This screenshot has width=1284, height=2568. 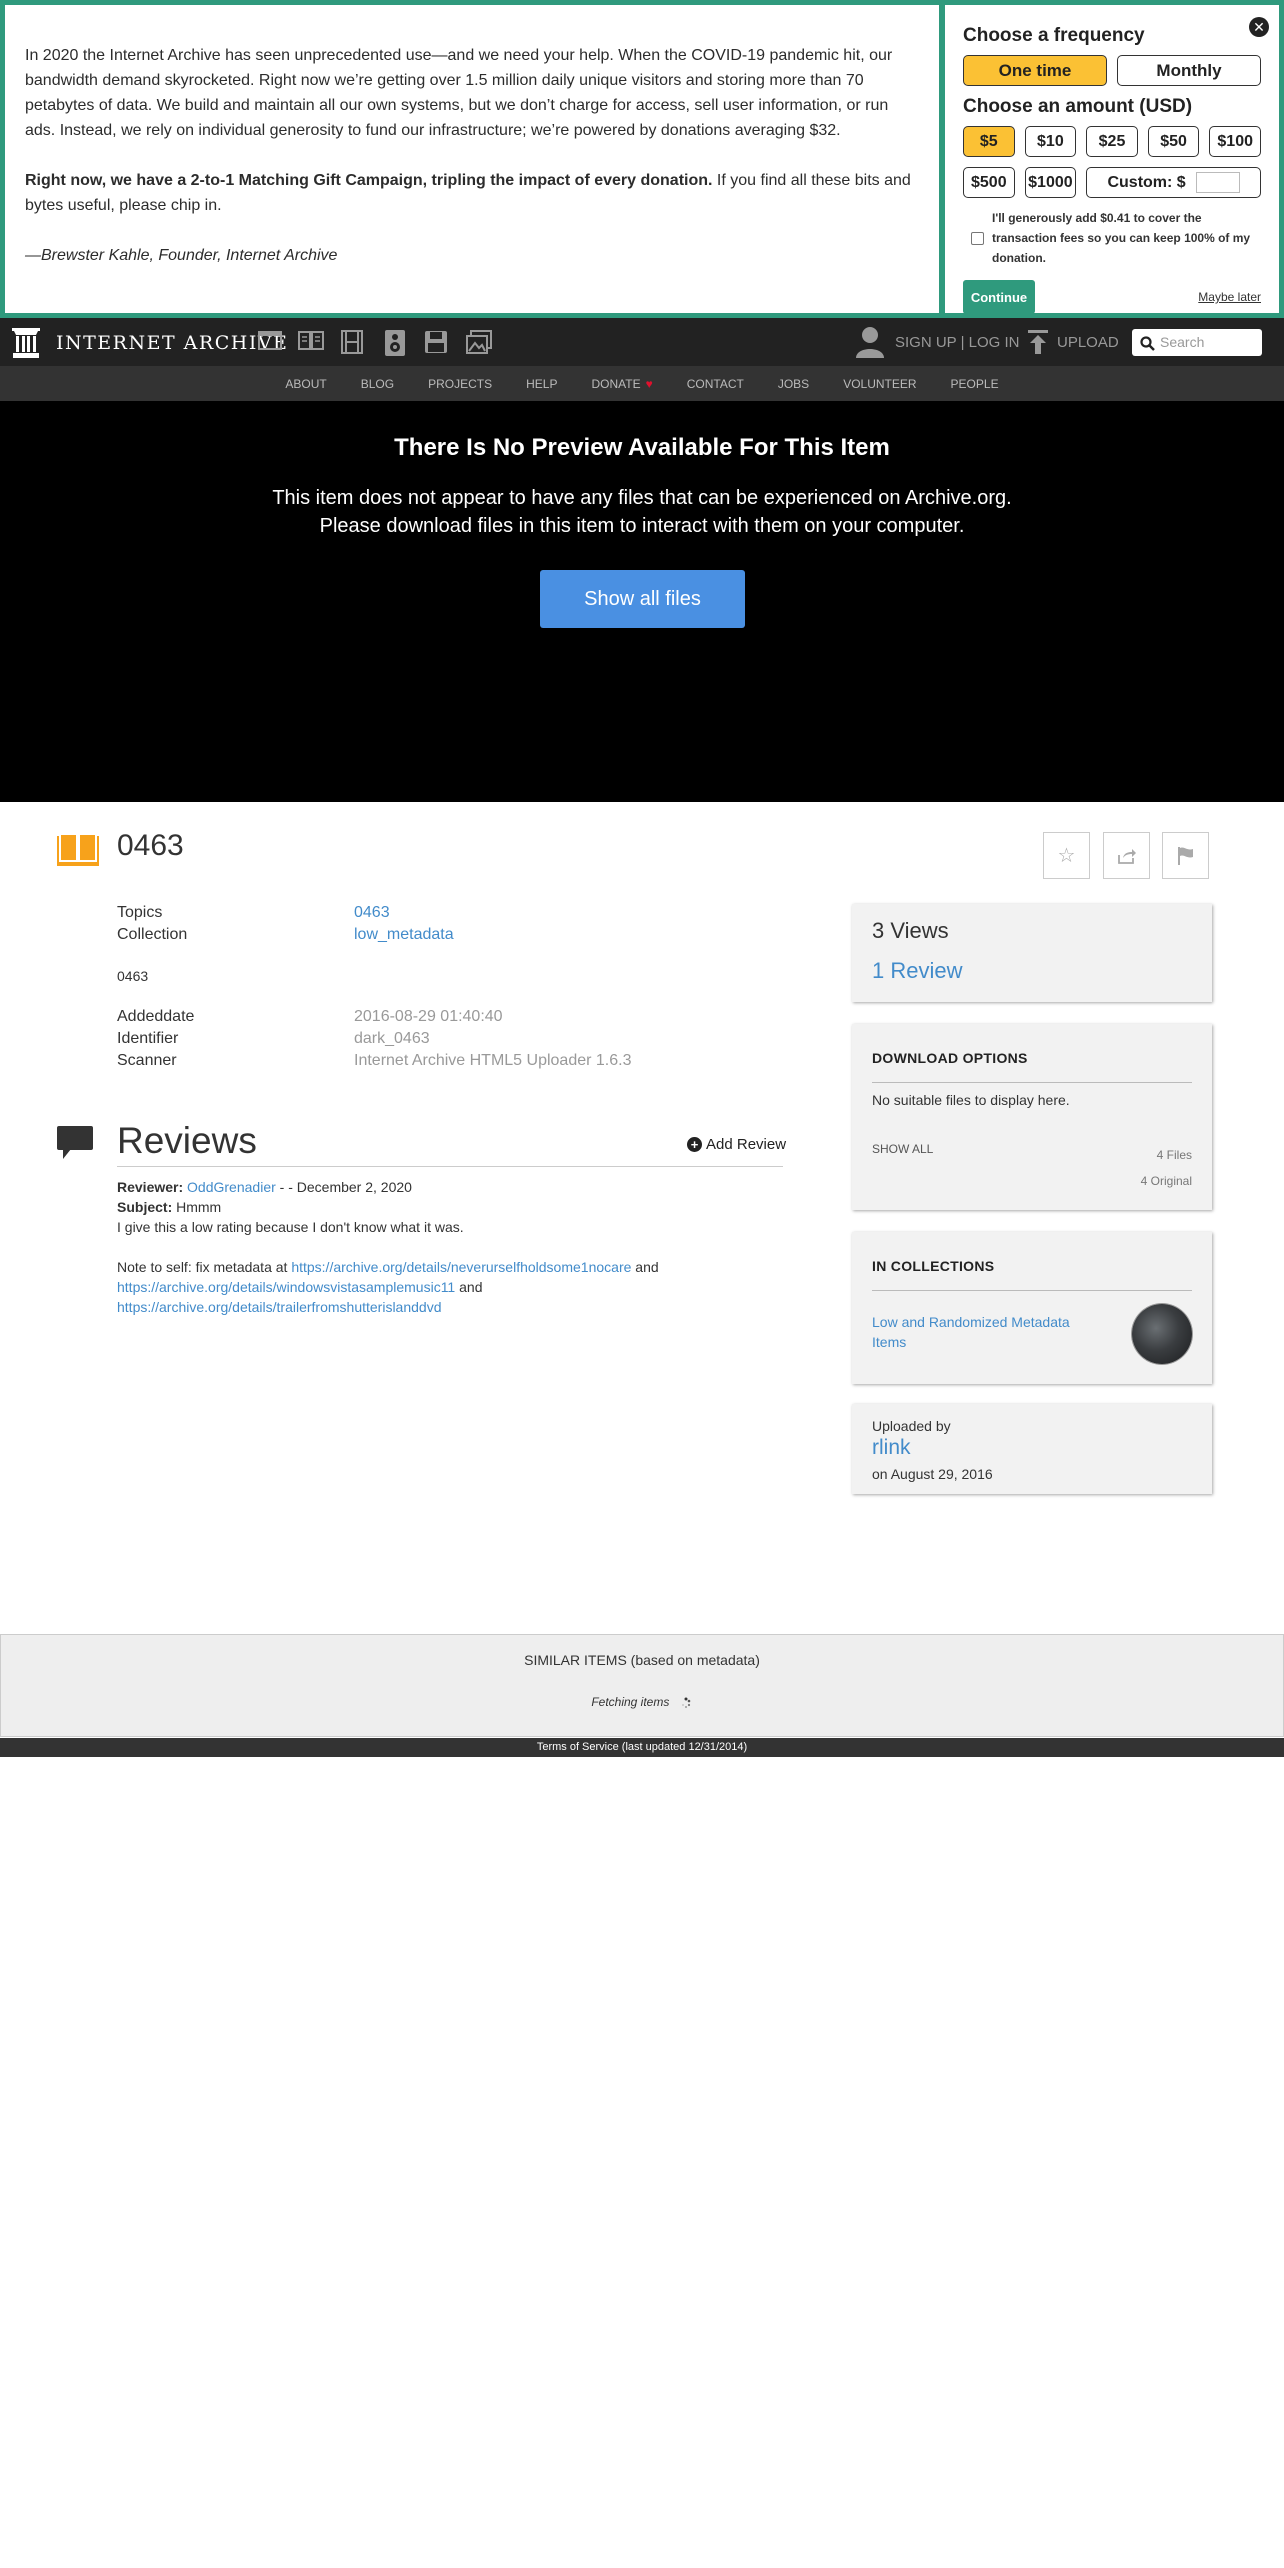 I want to click on add-review-button: + Add Review, so click(x=736, y=1144).